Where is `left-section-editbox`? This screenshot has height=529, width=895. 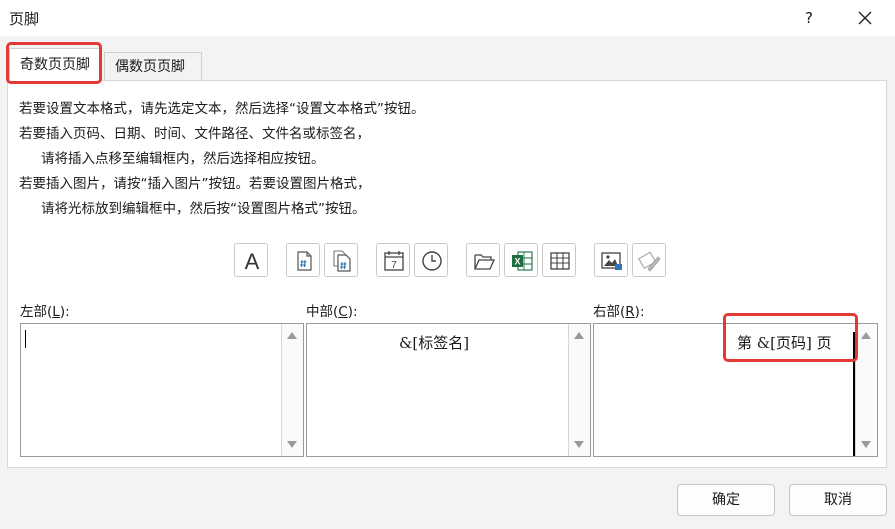
left-section-editbox is located at coordinates (162, 390).